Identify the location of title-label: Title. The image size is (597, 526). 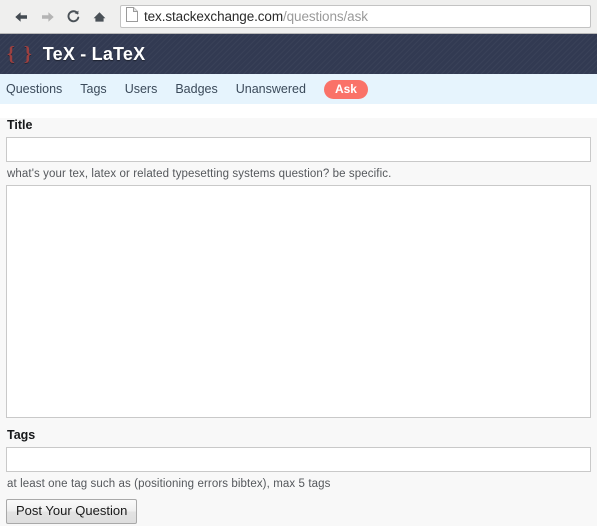
(20, 125).